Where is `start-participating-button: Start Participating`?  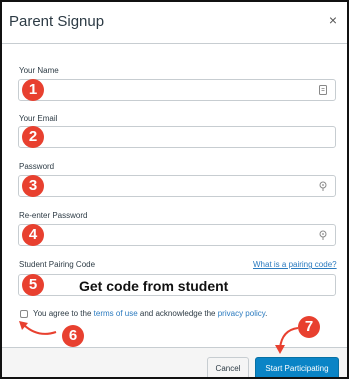 start-participating-button: Start Participating is located at coordinates (297, 367).